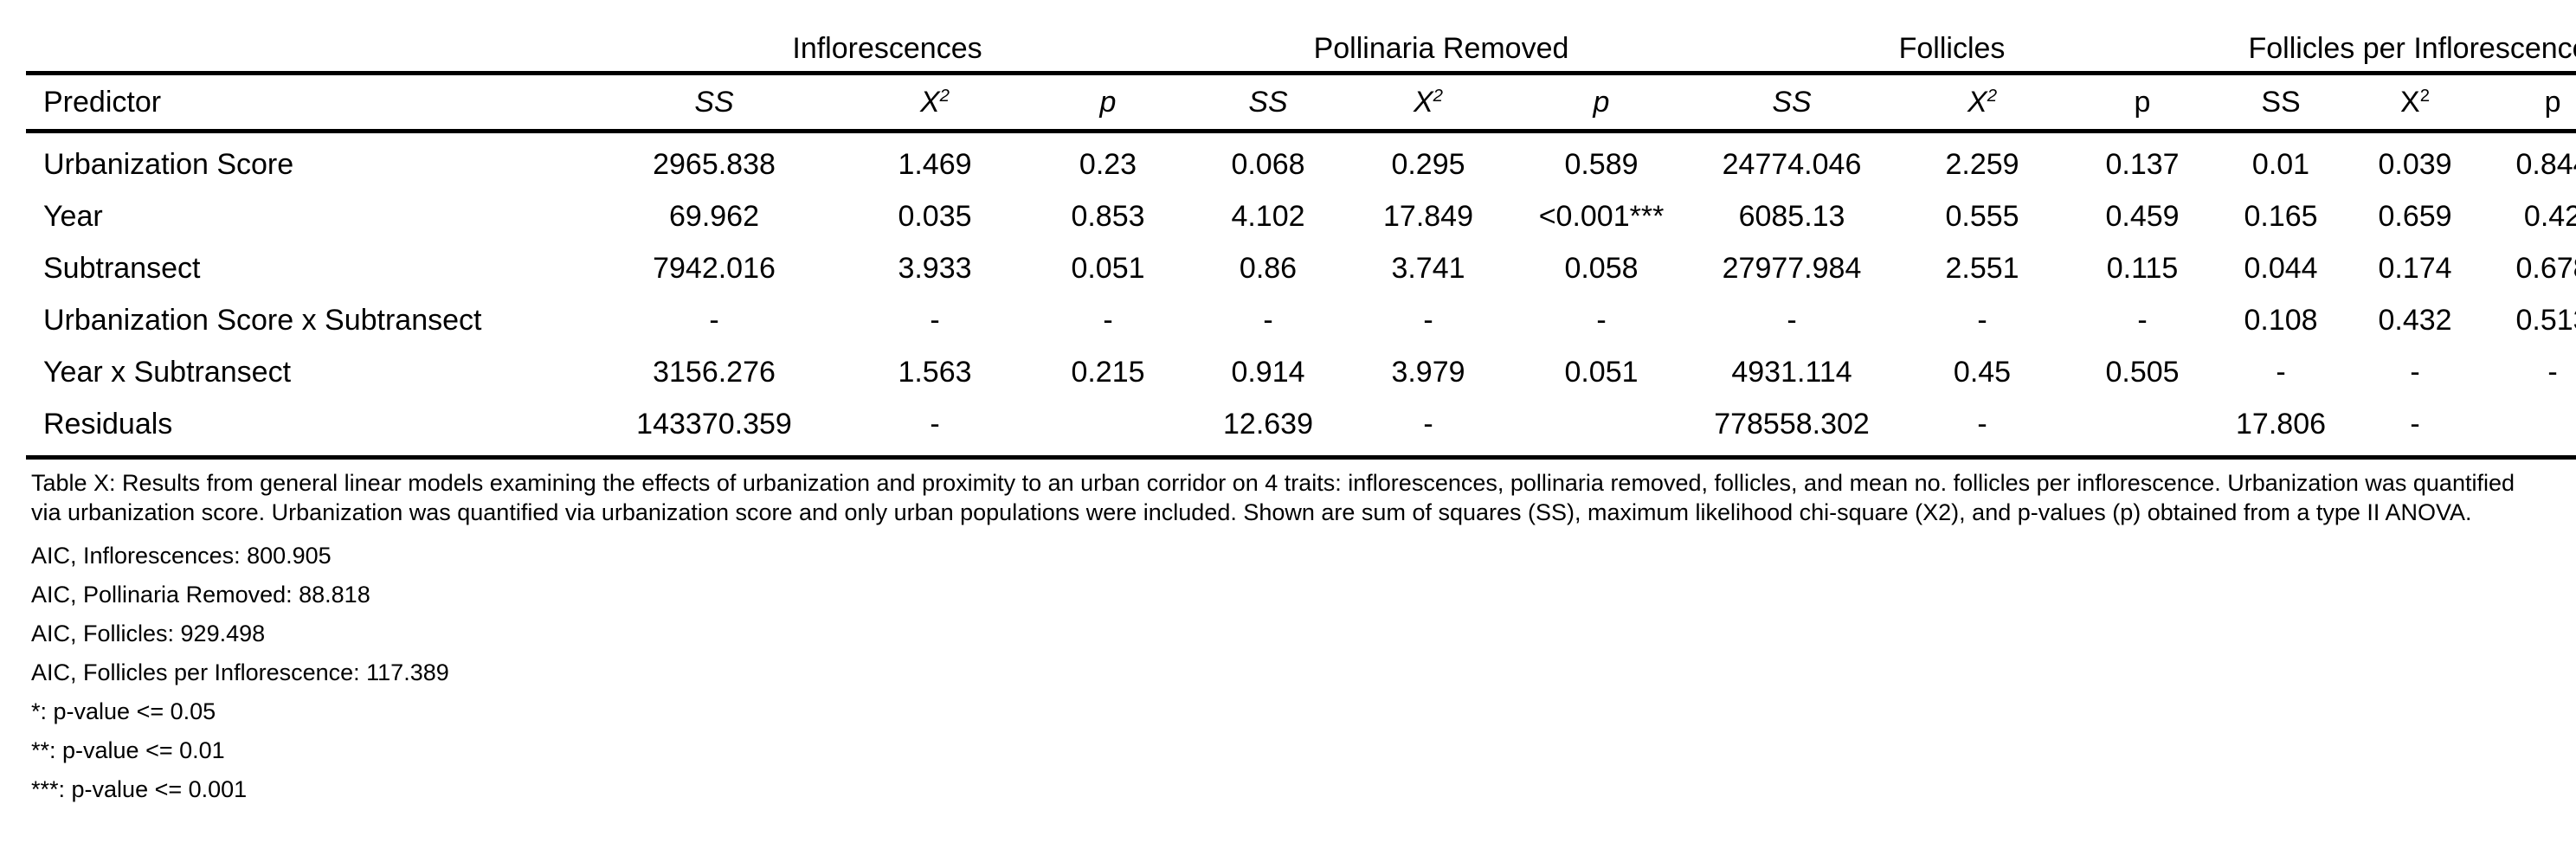 Image resolution: width=2576 pixels, height=849 pixels. I want to click on value-cell: 0.174, so click(2415, 268).